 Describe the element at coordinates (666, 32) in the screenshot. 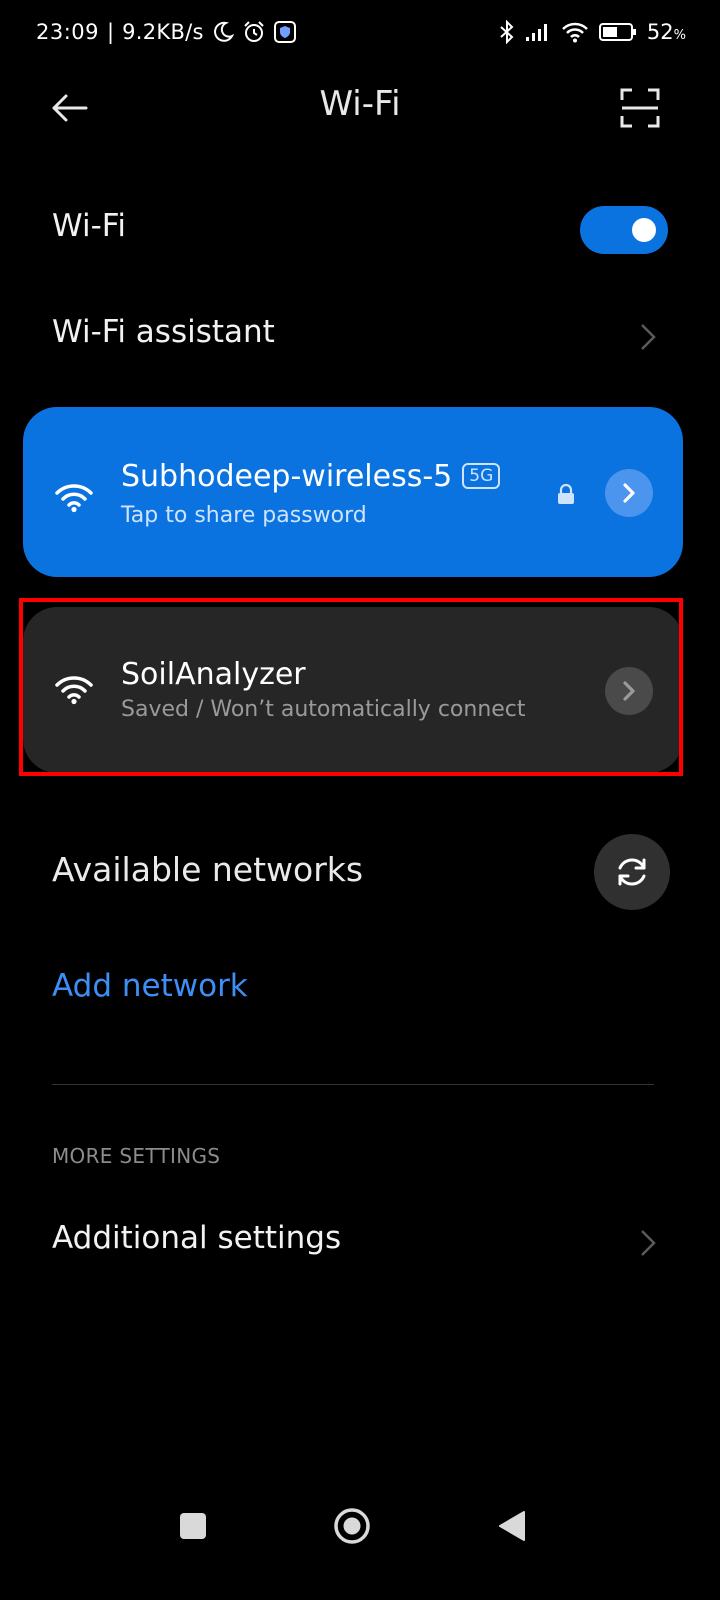

I see `battery-percentage: 52%` at that location.